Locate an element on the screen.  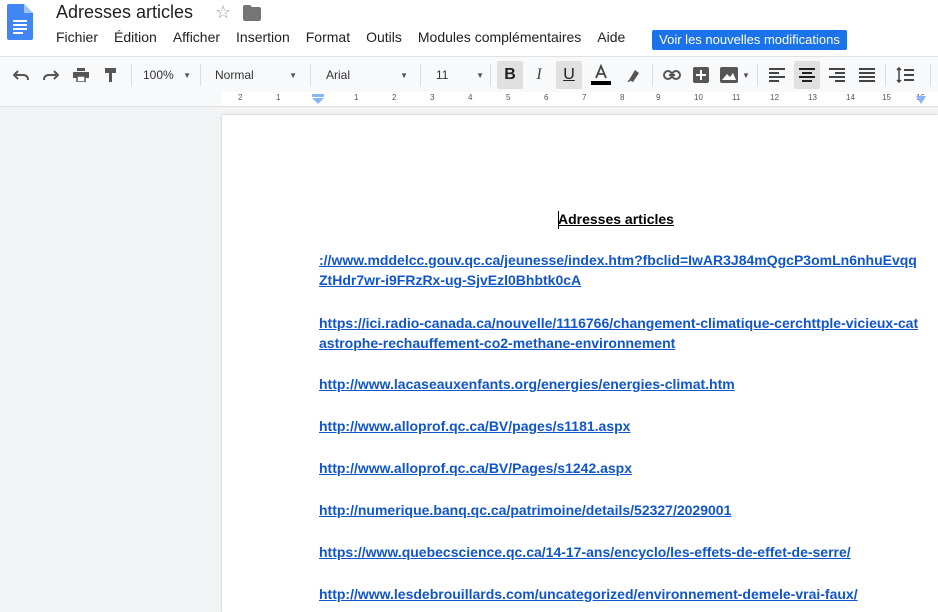
menu-afficher: Afficher is located at coordinates (196, 39).